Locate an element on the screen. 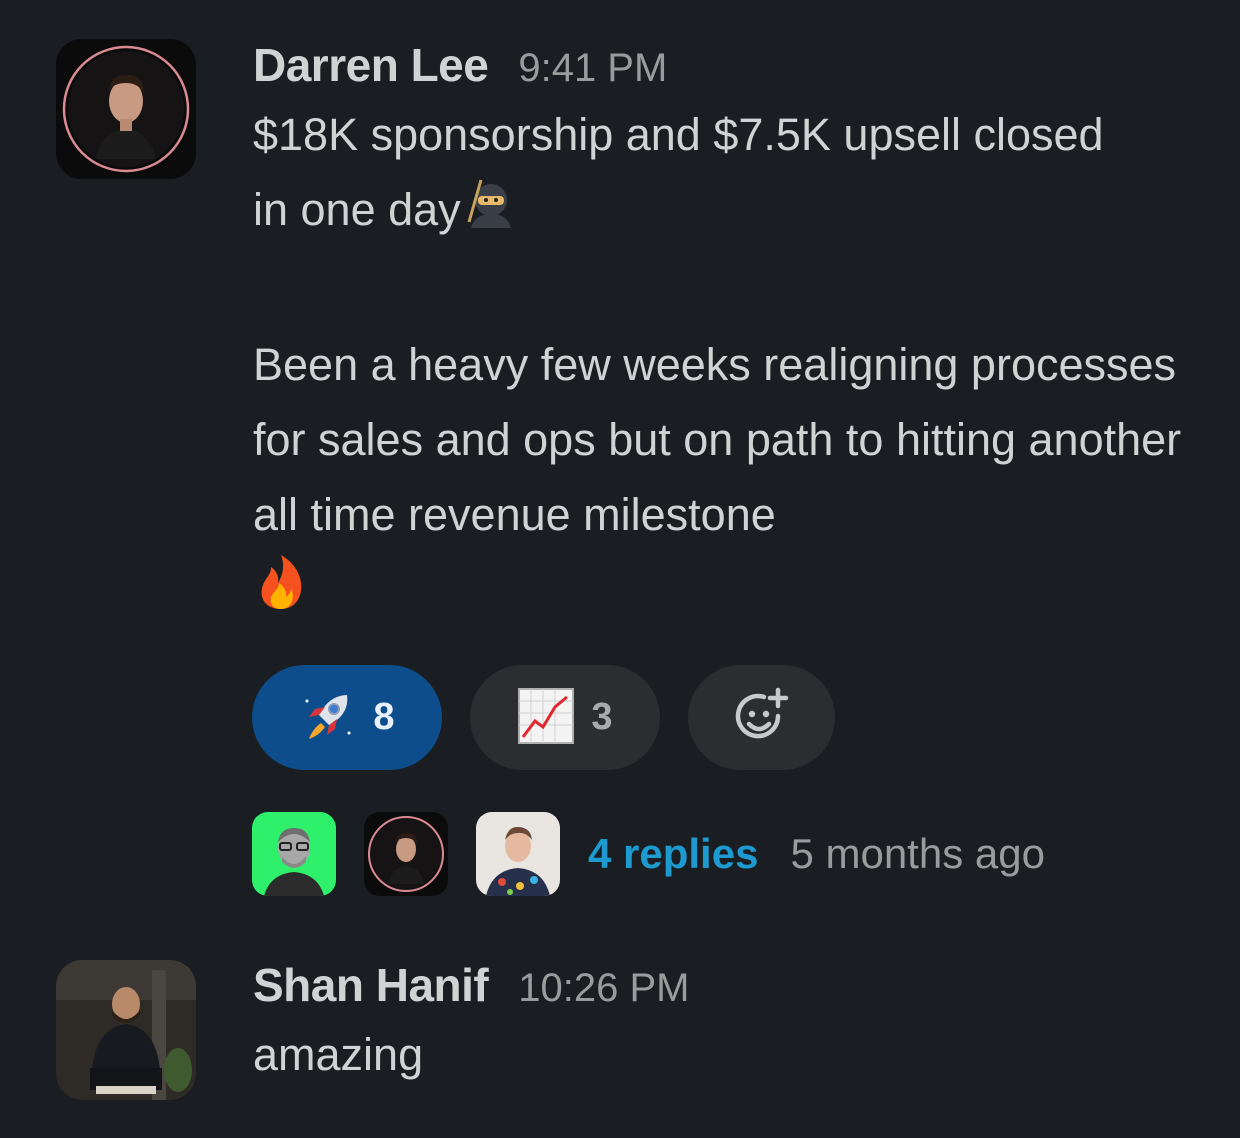 The image size is (1240, 1138). replies-link: 4 replies is located at coordinates (673, 854).